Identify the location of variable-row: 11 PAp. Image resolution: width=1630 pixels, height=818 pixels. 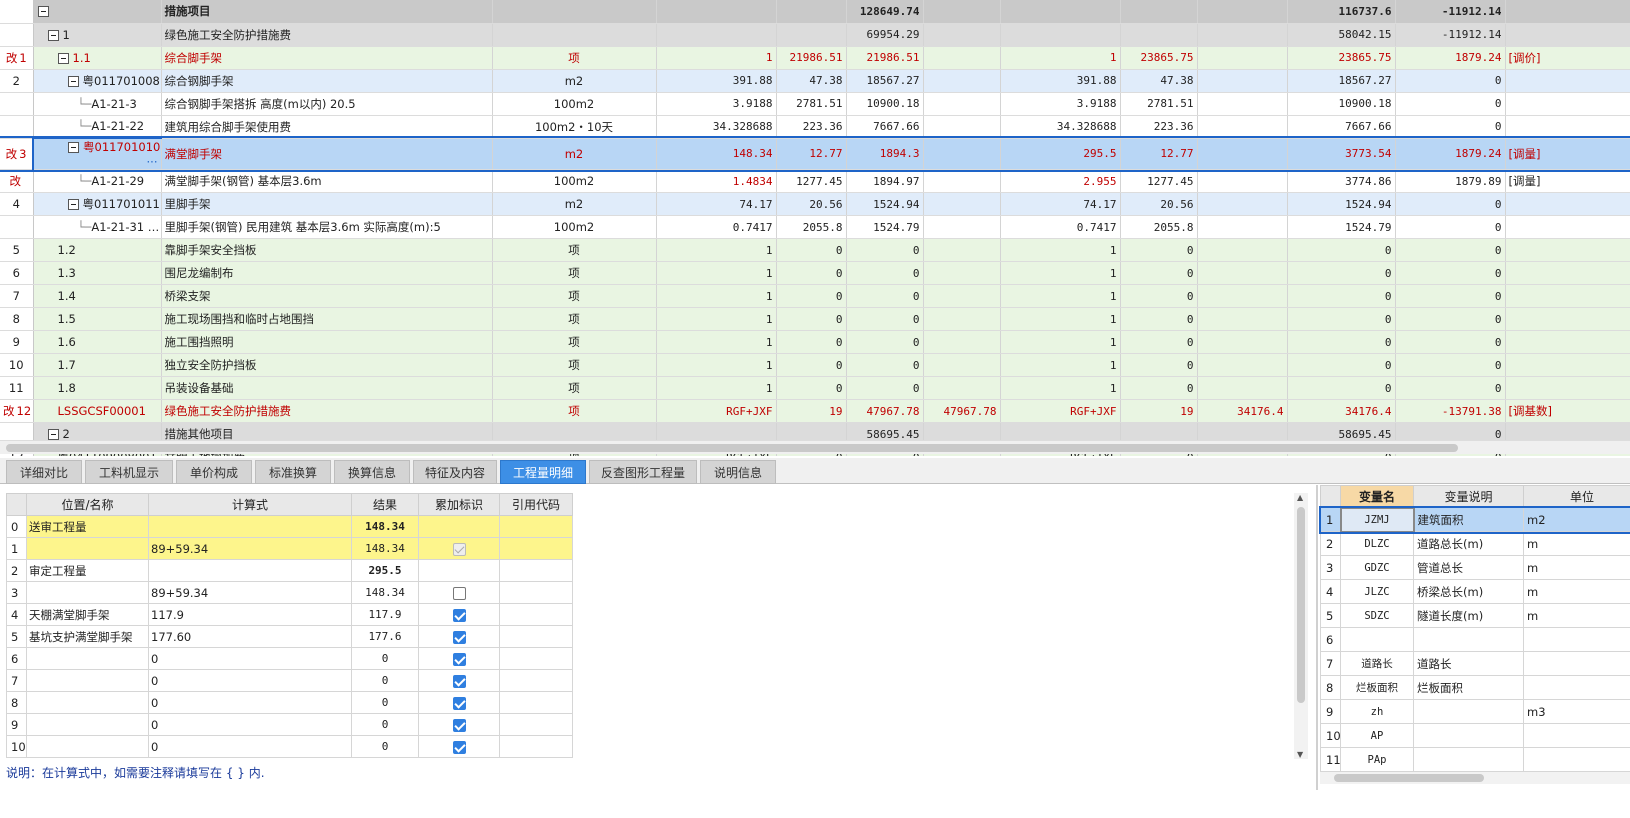
(1475, 759).